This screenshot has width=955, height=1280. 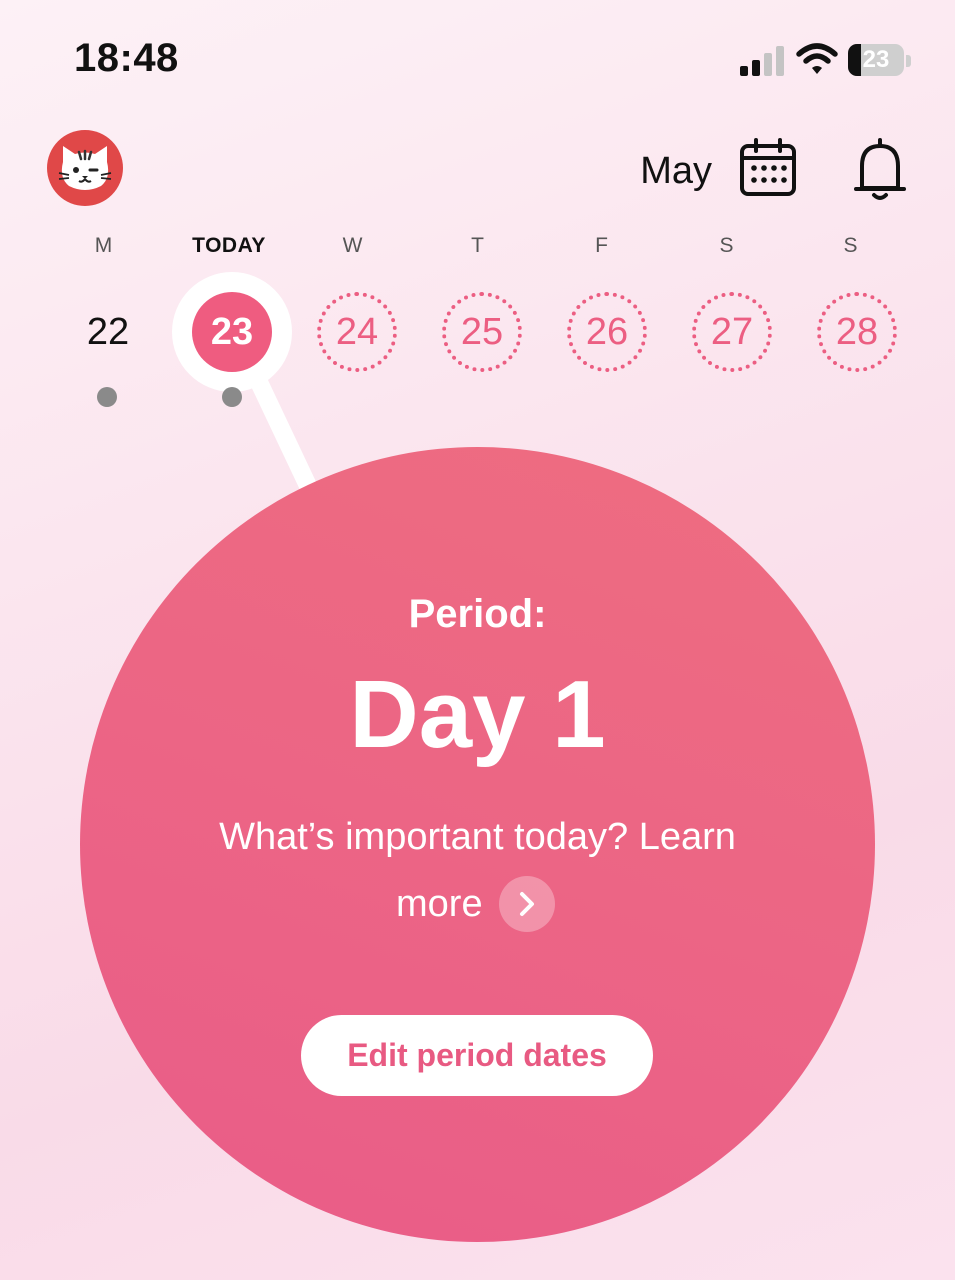 What do you see at coordinates (857, 332) in the screenshot?
I see `calendar-day-28-predicted: 28` at bounding box center [857, 332].